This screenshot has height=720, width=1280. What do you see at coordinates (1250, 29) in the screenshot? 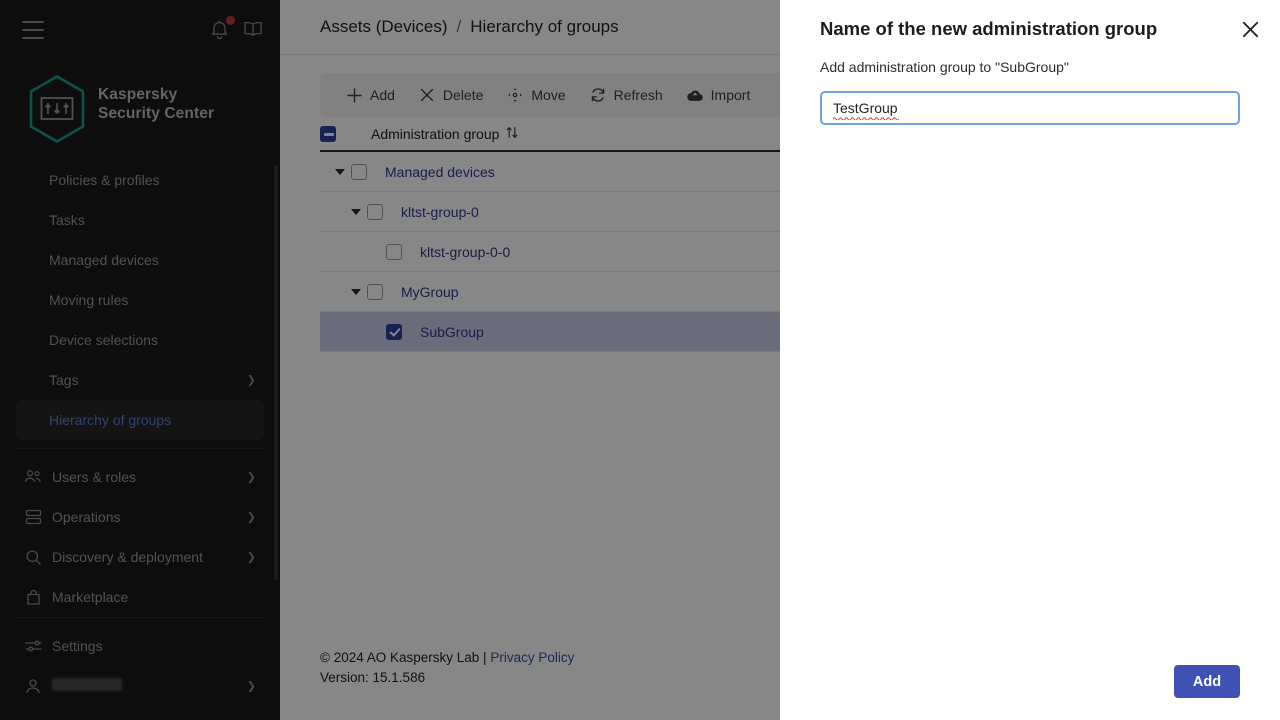
I see `close-icon` at bounding box center [1250, 29].